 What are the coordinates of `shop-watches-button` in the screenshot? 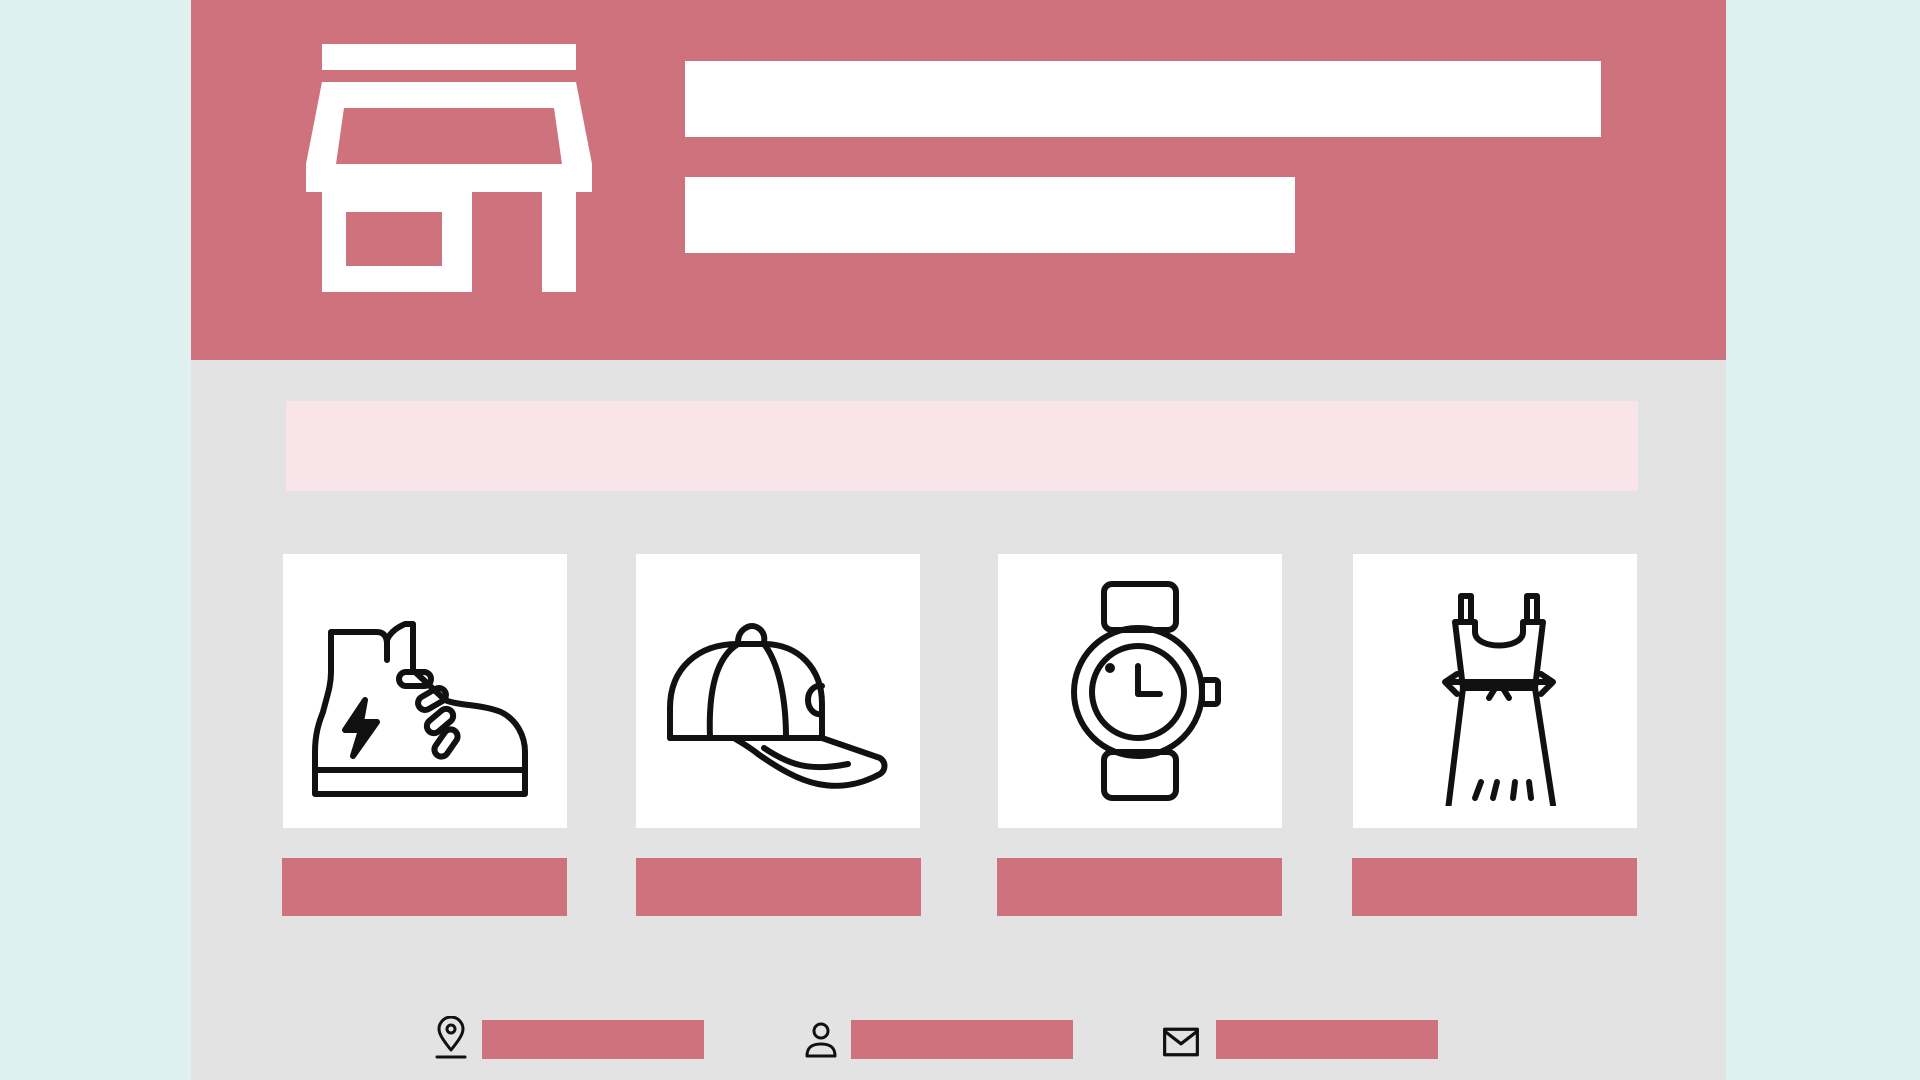 It's located at (1139, 887).